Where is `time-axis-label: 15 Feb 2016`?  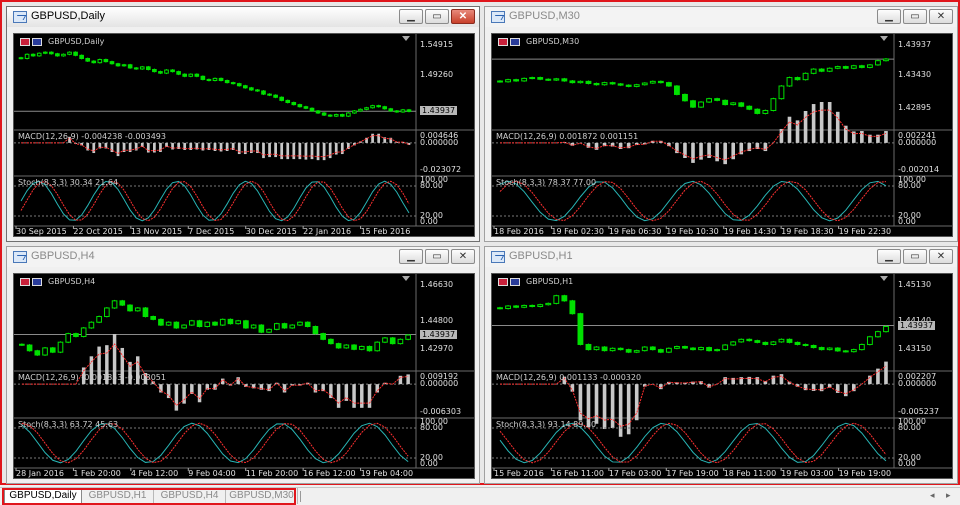
time-axis-label: 15 Feb 2016 is located at coordinates (385, 231).